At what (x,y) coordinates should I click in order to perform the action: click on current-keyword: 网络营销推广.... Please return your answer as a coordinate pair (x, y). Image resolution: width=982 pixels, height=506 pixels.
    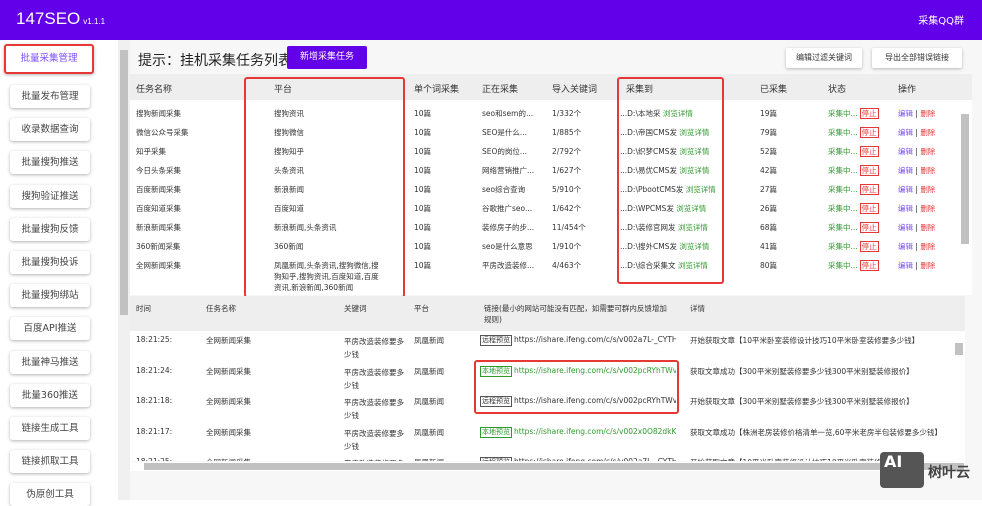
    Looking at the image, I should click on (508, 170).